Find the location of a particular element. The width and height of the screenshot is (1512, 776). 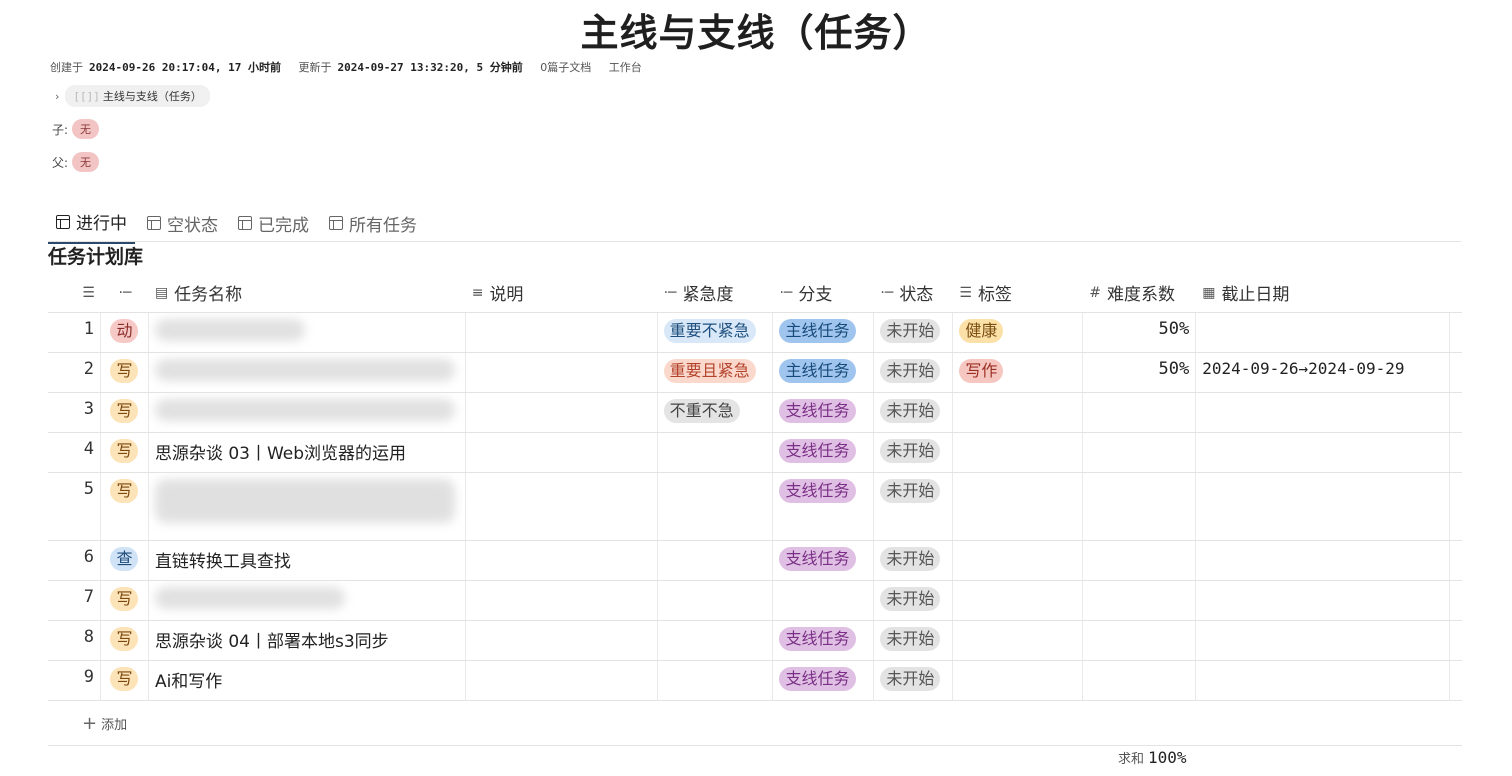

task-name-cell: 思源杂谈 04丨部署本地s3同步 is located at coordinates (307, 640).